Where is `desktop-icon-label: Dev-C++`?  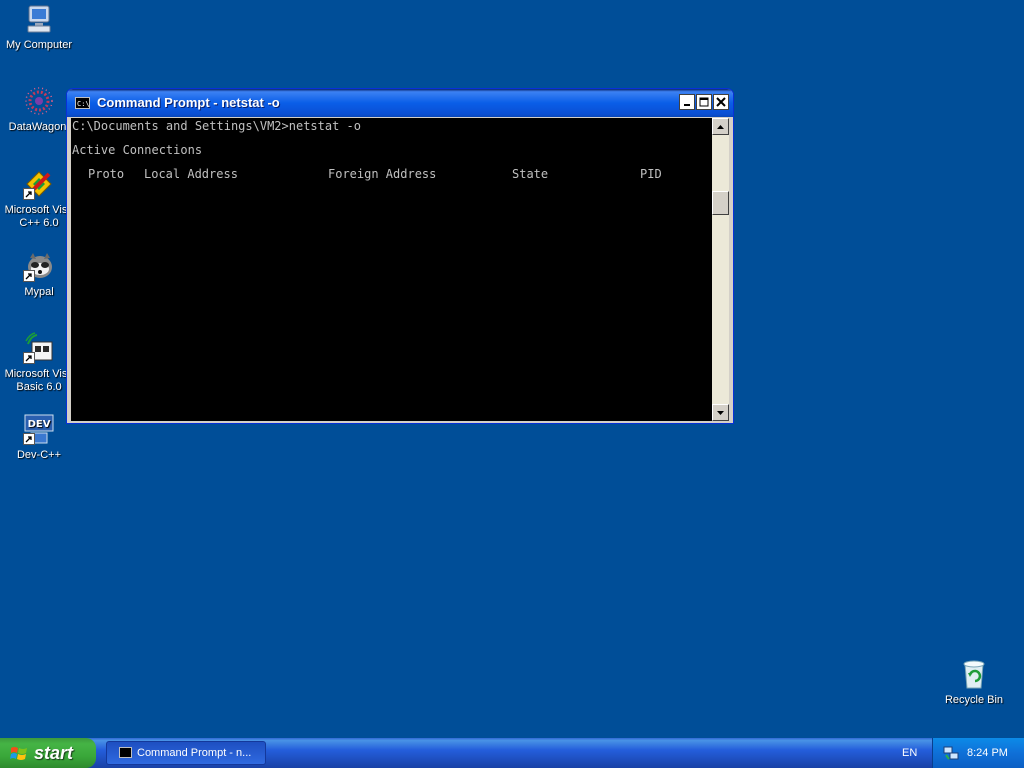
desktop-icon-label: Dev-C++ is located at coordinates (39, 455).